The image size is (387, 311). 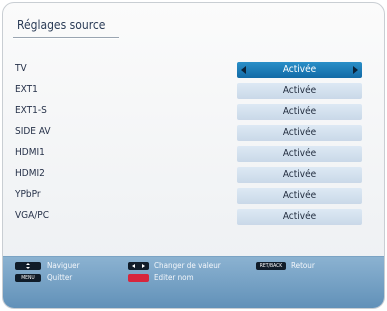 I want to click on up-down-key-icon, so click(x=28, y=266).